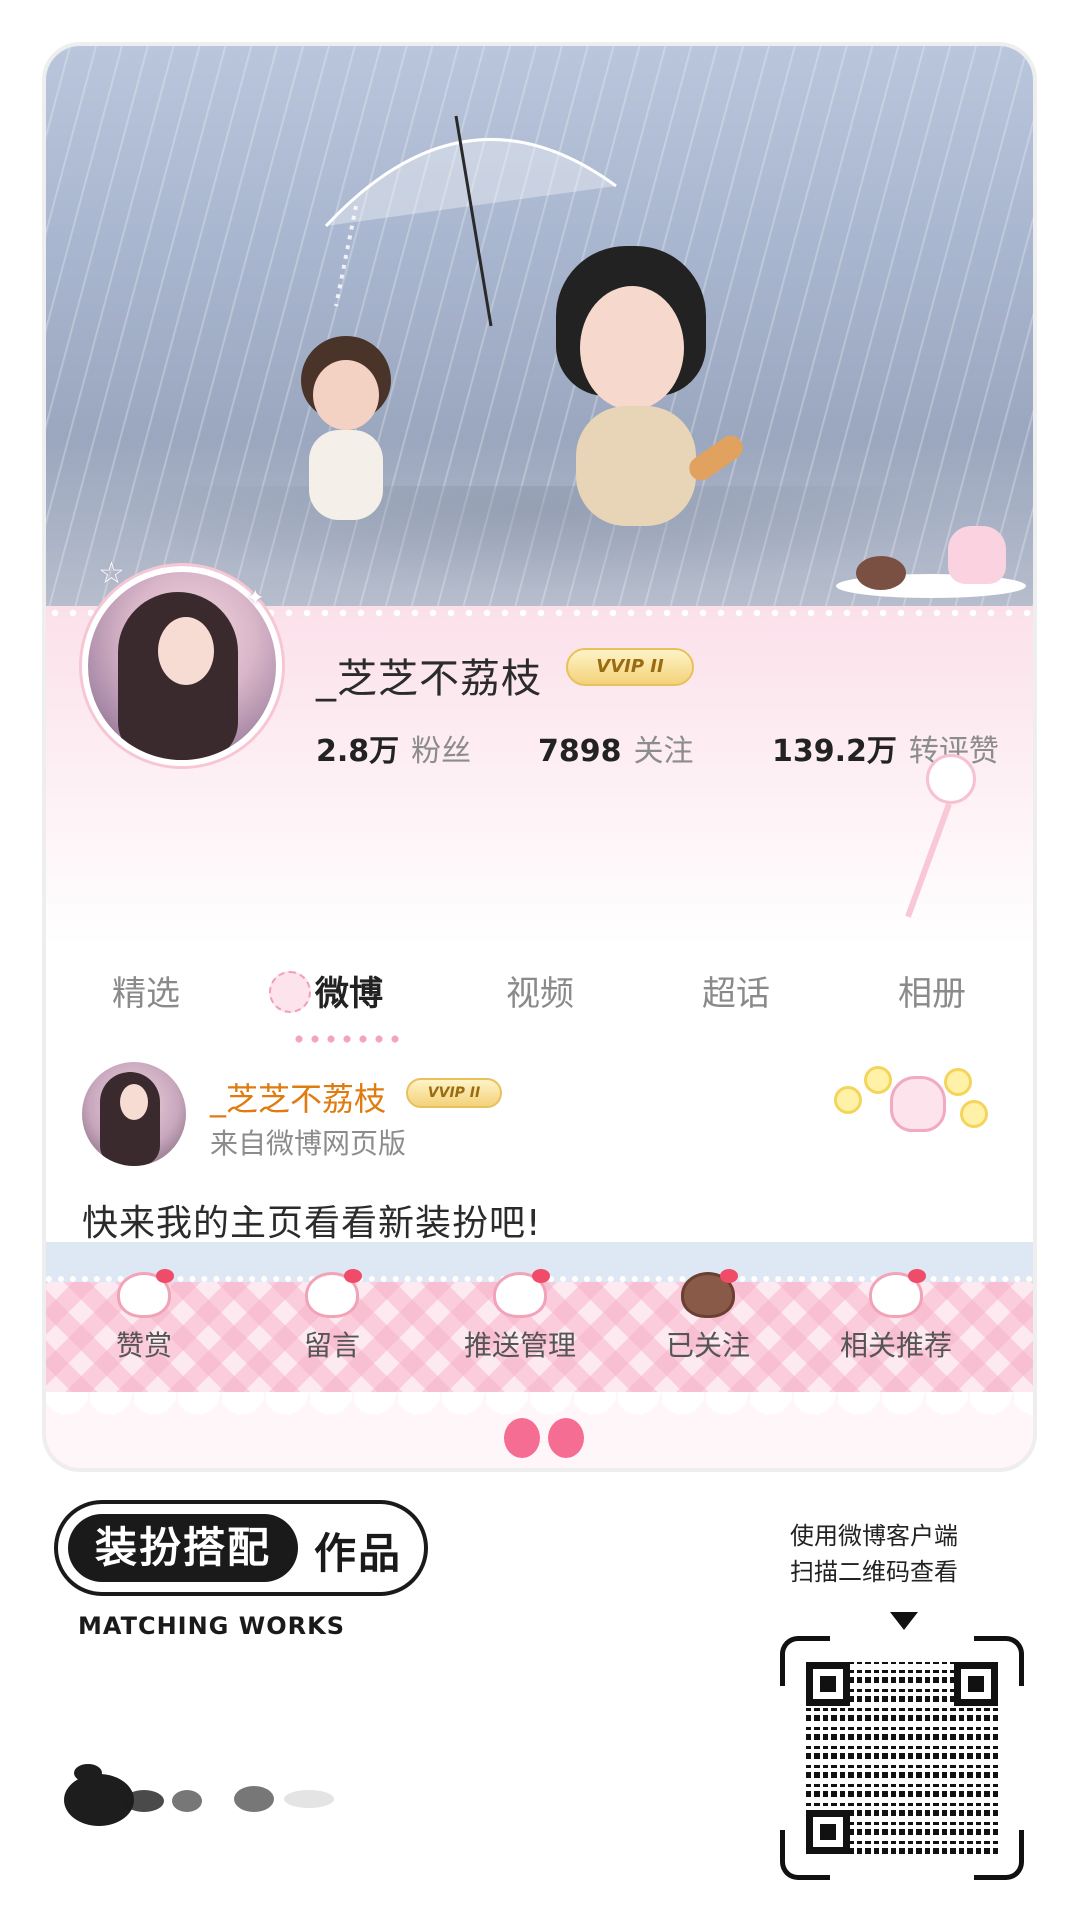 The image size is (1077, 1914). I want to click on star-icon: ✦, so click(255, 598).